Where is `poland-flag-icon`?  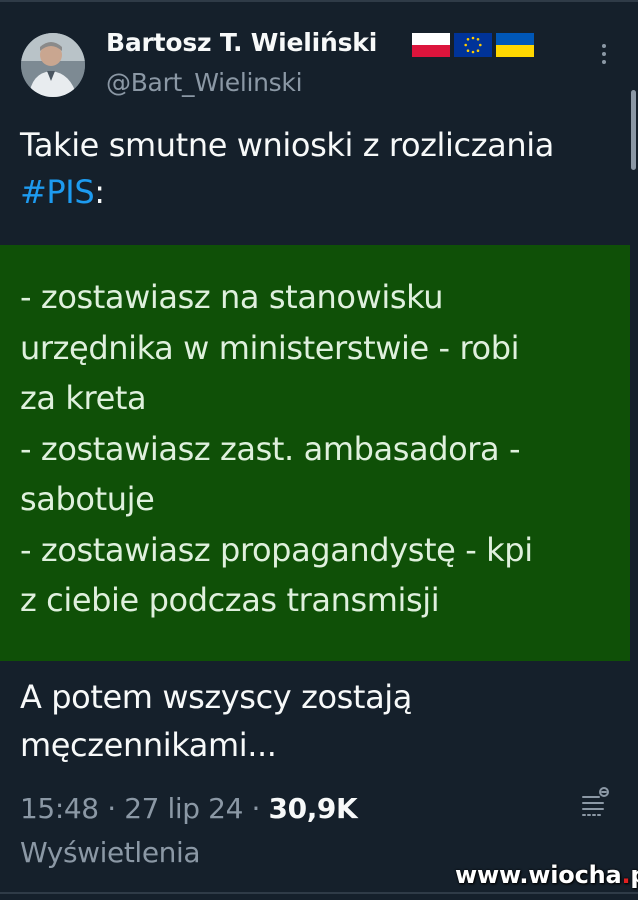 poland-flag-icon is located at coordinates (431, 45).